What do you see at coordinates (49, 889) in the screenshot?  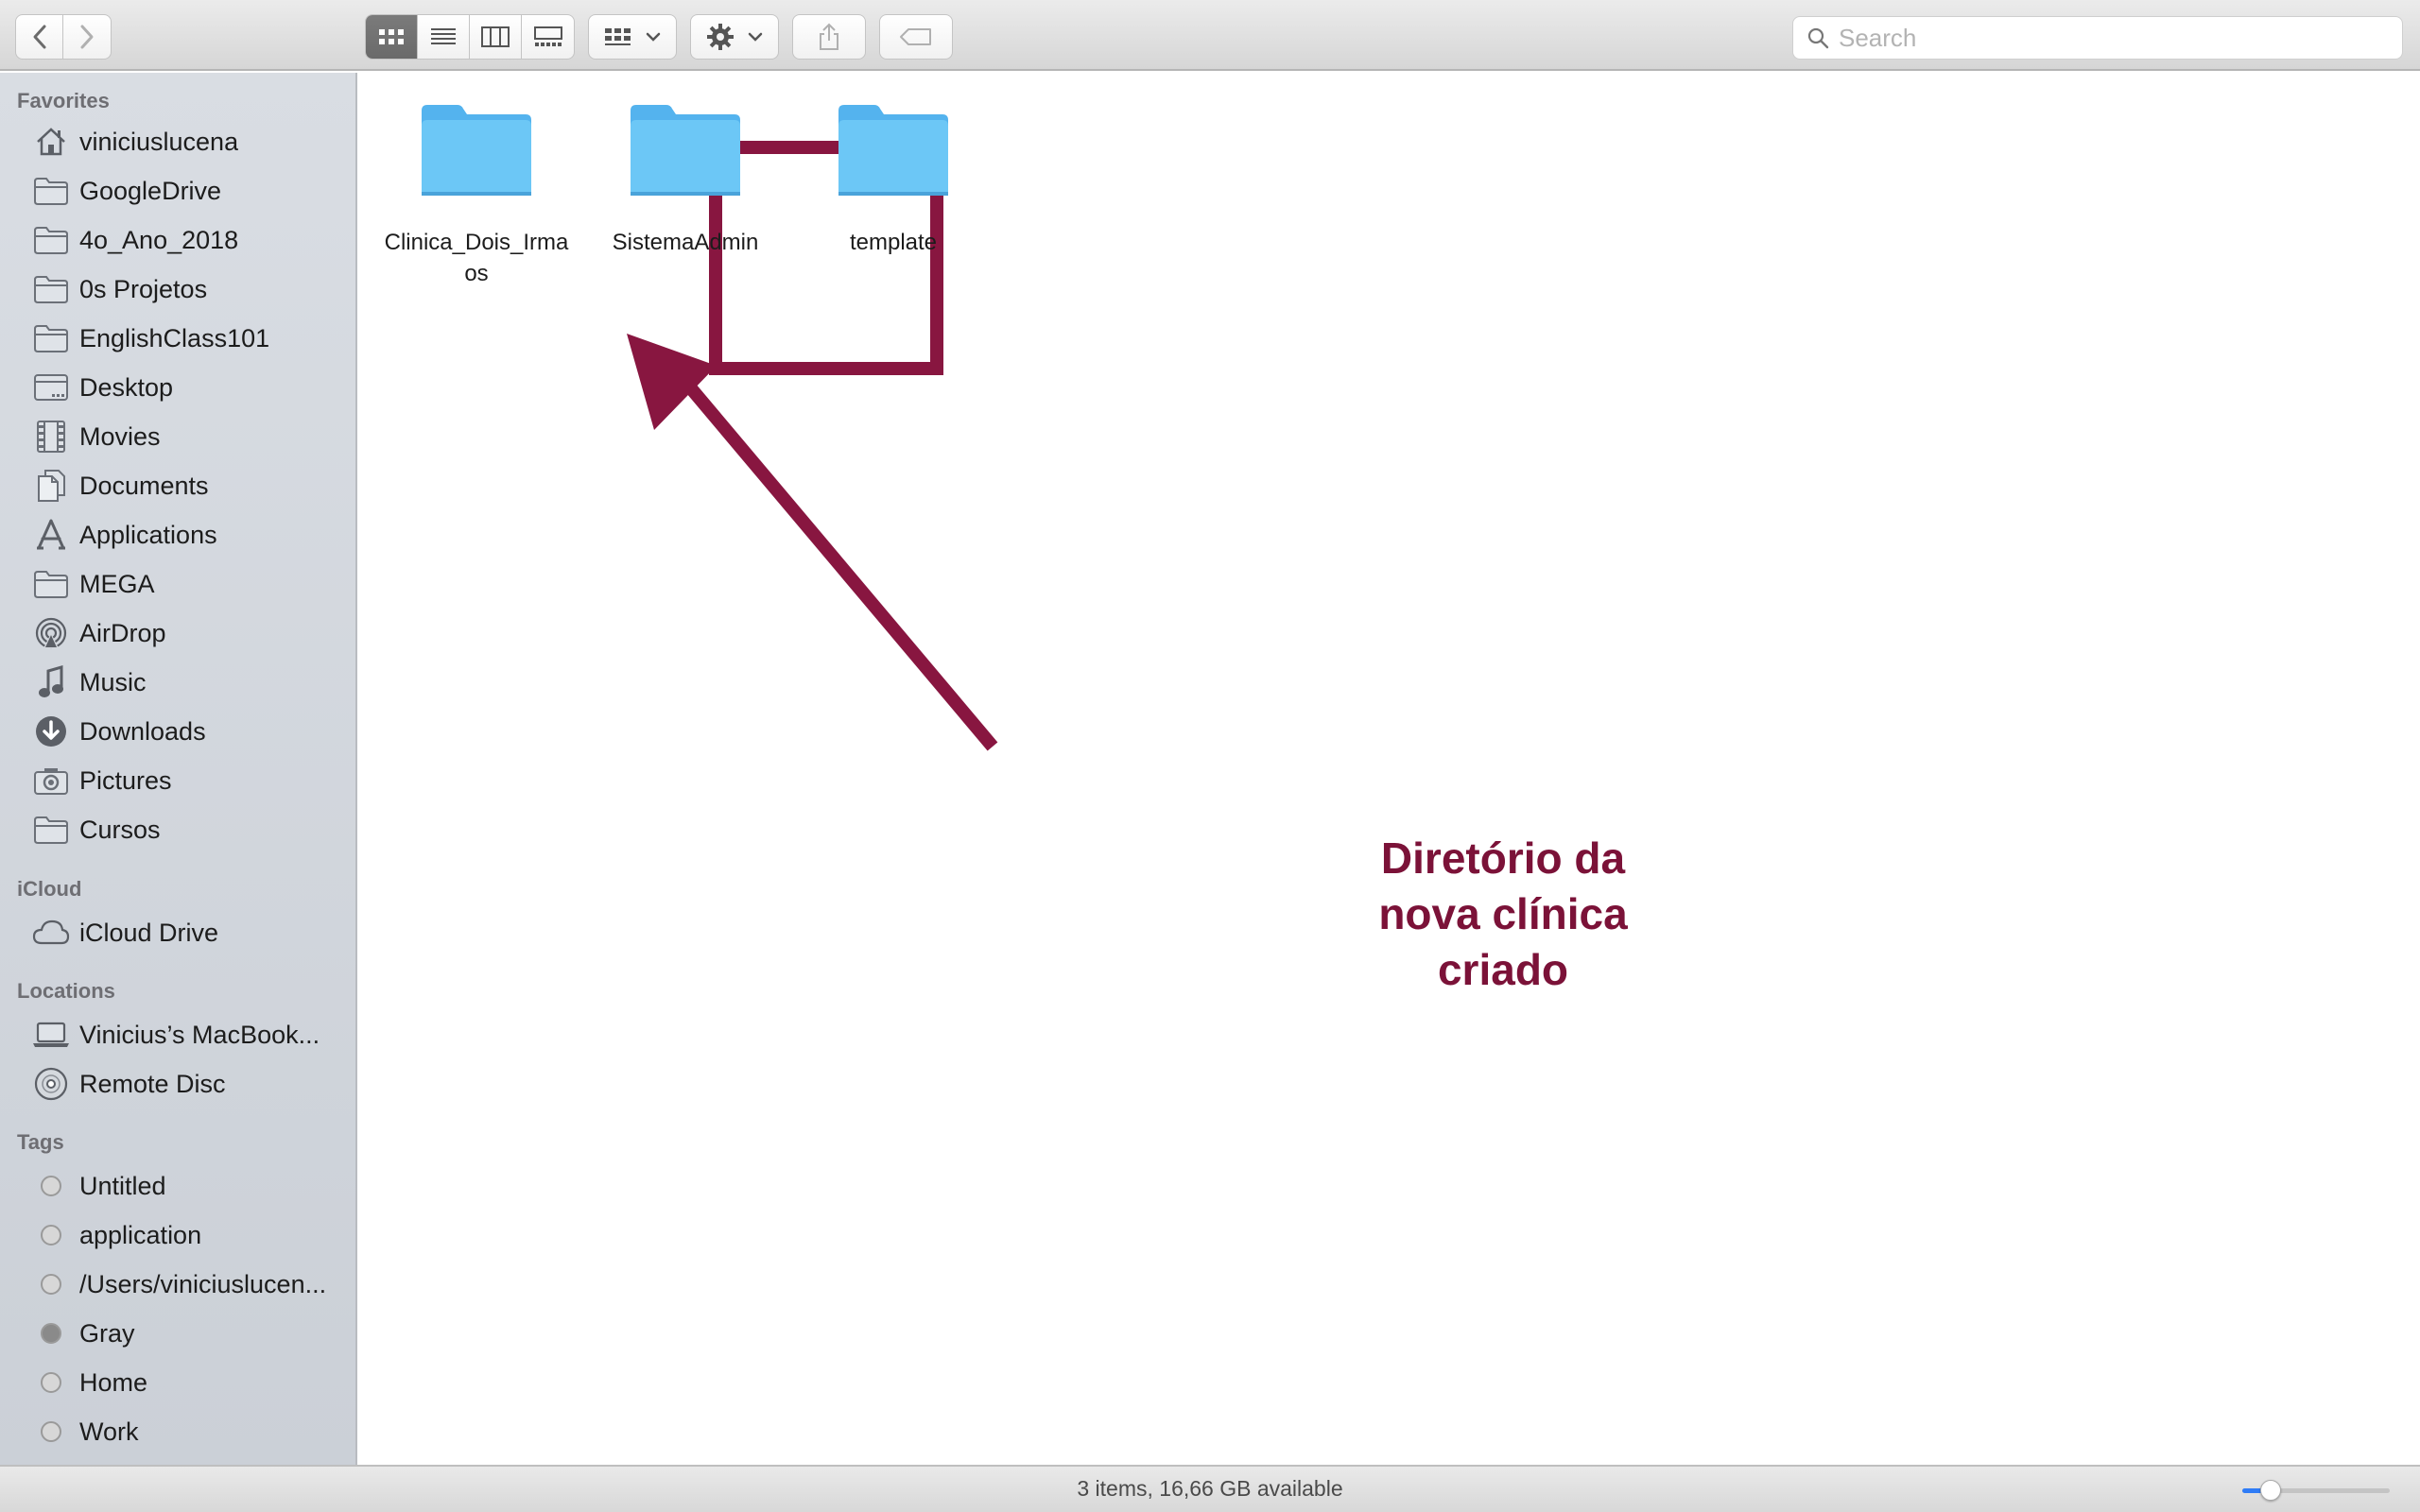 I see `icloud-header: iCloud` at bounding box center [49, 889].